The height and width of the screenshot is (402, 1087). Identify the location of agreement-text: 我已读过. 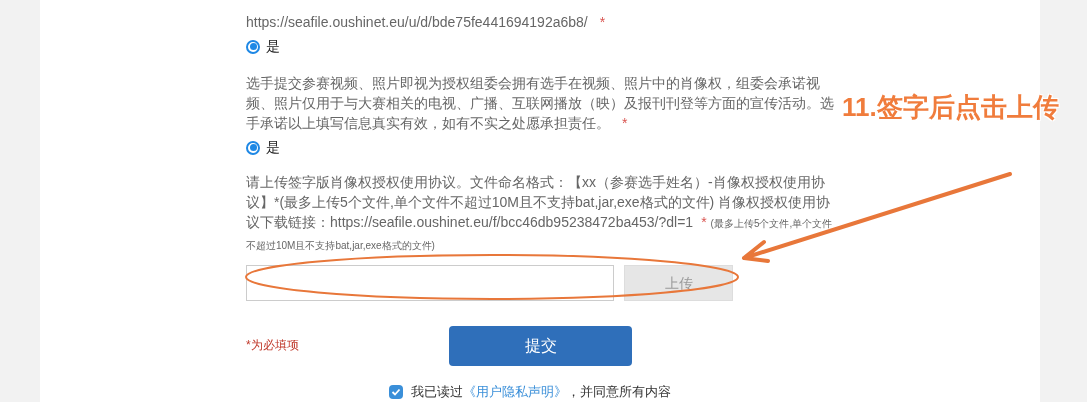
(437, 392).